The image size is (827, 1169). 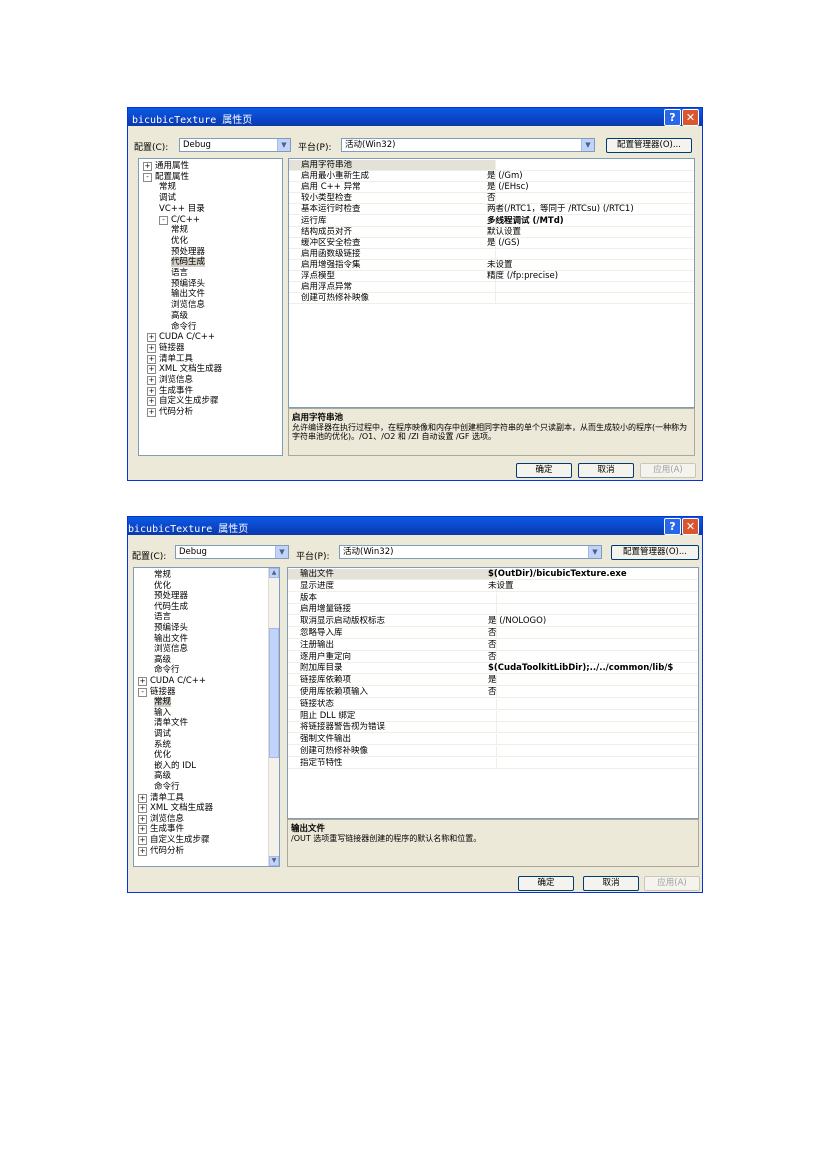 What do you see at coordinates (491, 188) in the screenshot?
I see `property-row: 启用 C++ 异常是 (/EHsc)` at bounding box center [491, 188].